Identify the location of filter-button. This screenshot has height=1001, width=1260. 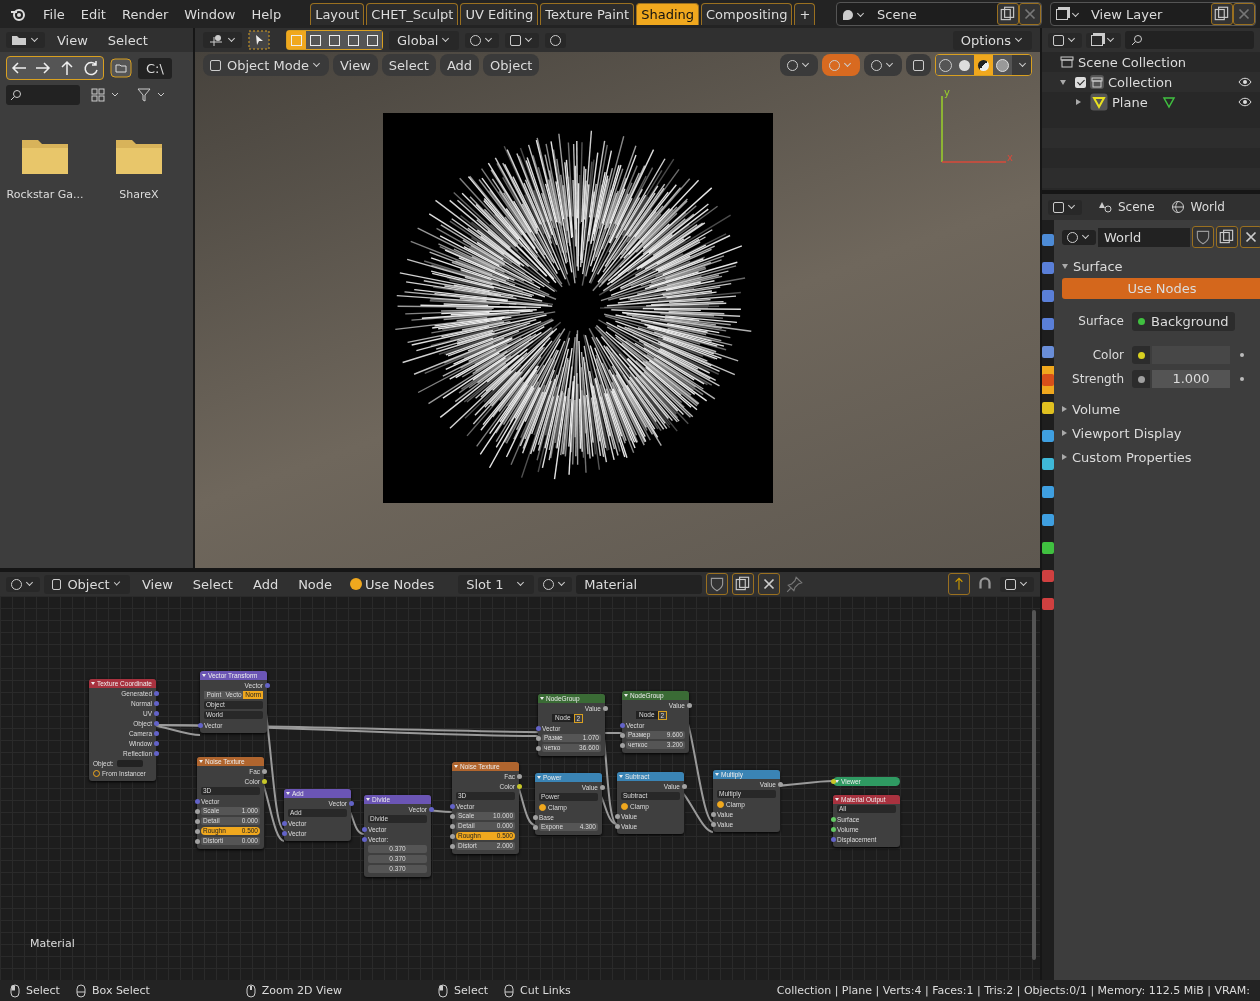
(1103, 40).